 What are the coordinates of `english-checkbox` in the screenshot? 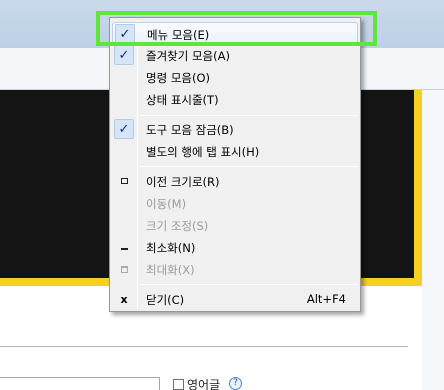 It's located at (178, 384).